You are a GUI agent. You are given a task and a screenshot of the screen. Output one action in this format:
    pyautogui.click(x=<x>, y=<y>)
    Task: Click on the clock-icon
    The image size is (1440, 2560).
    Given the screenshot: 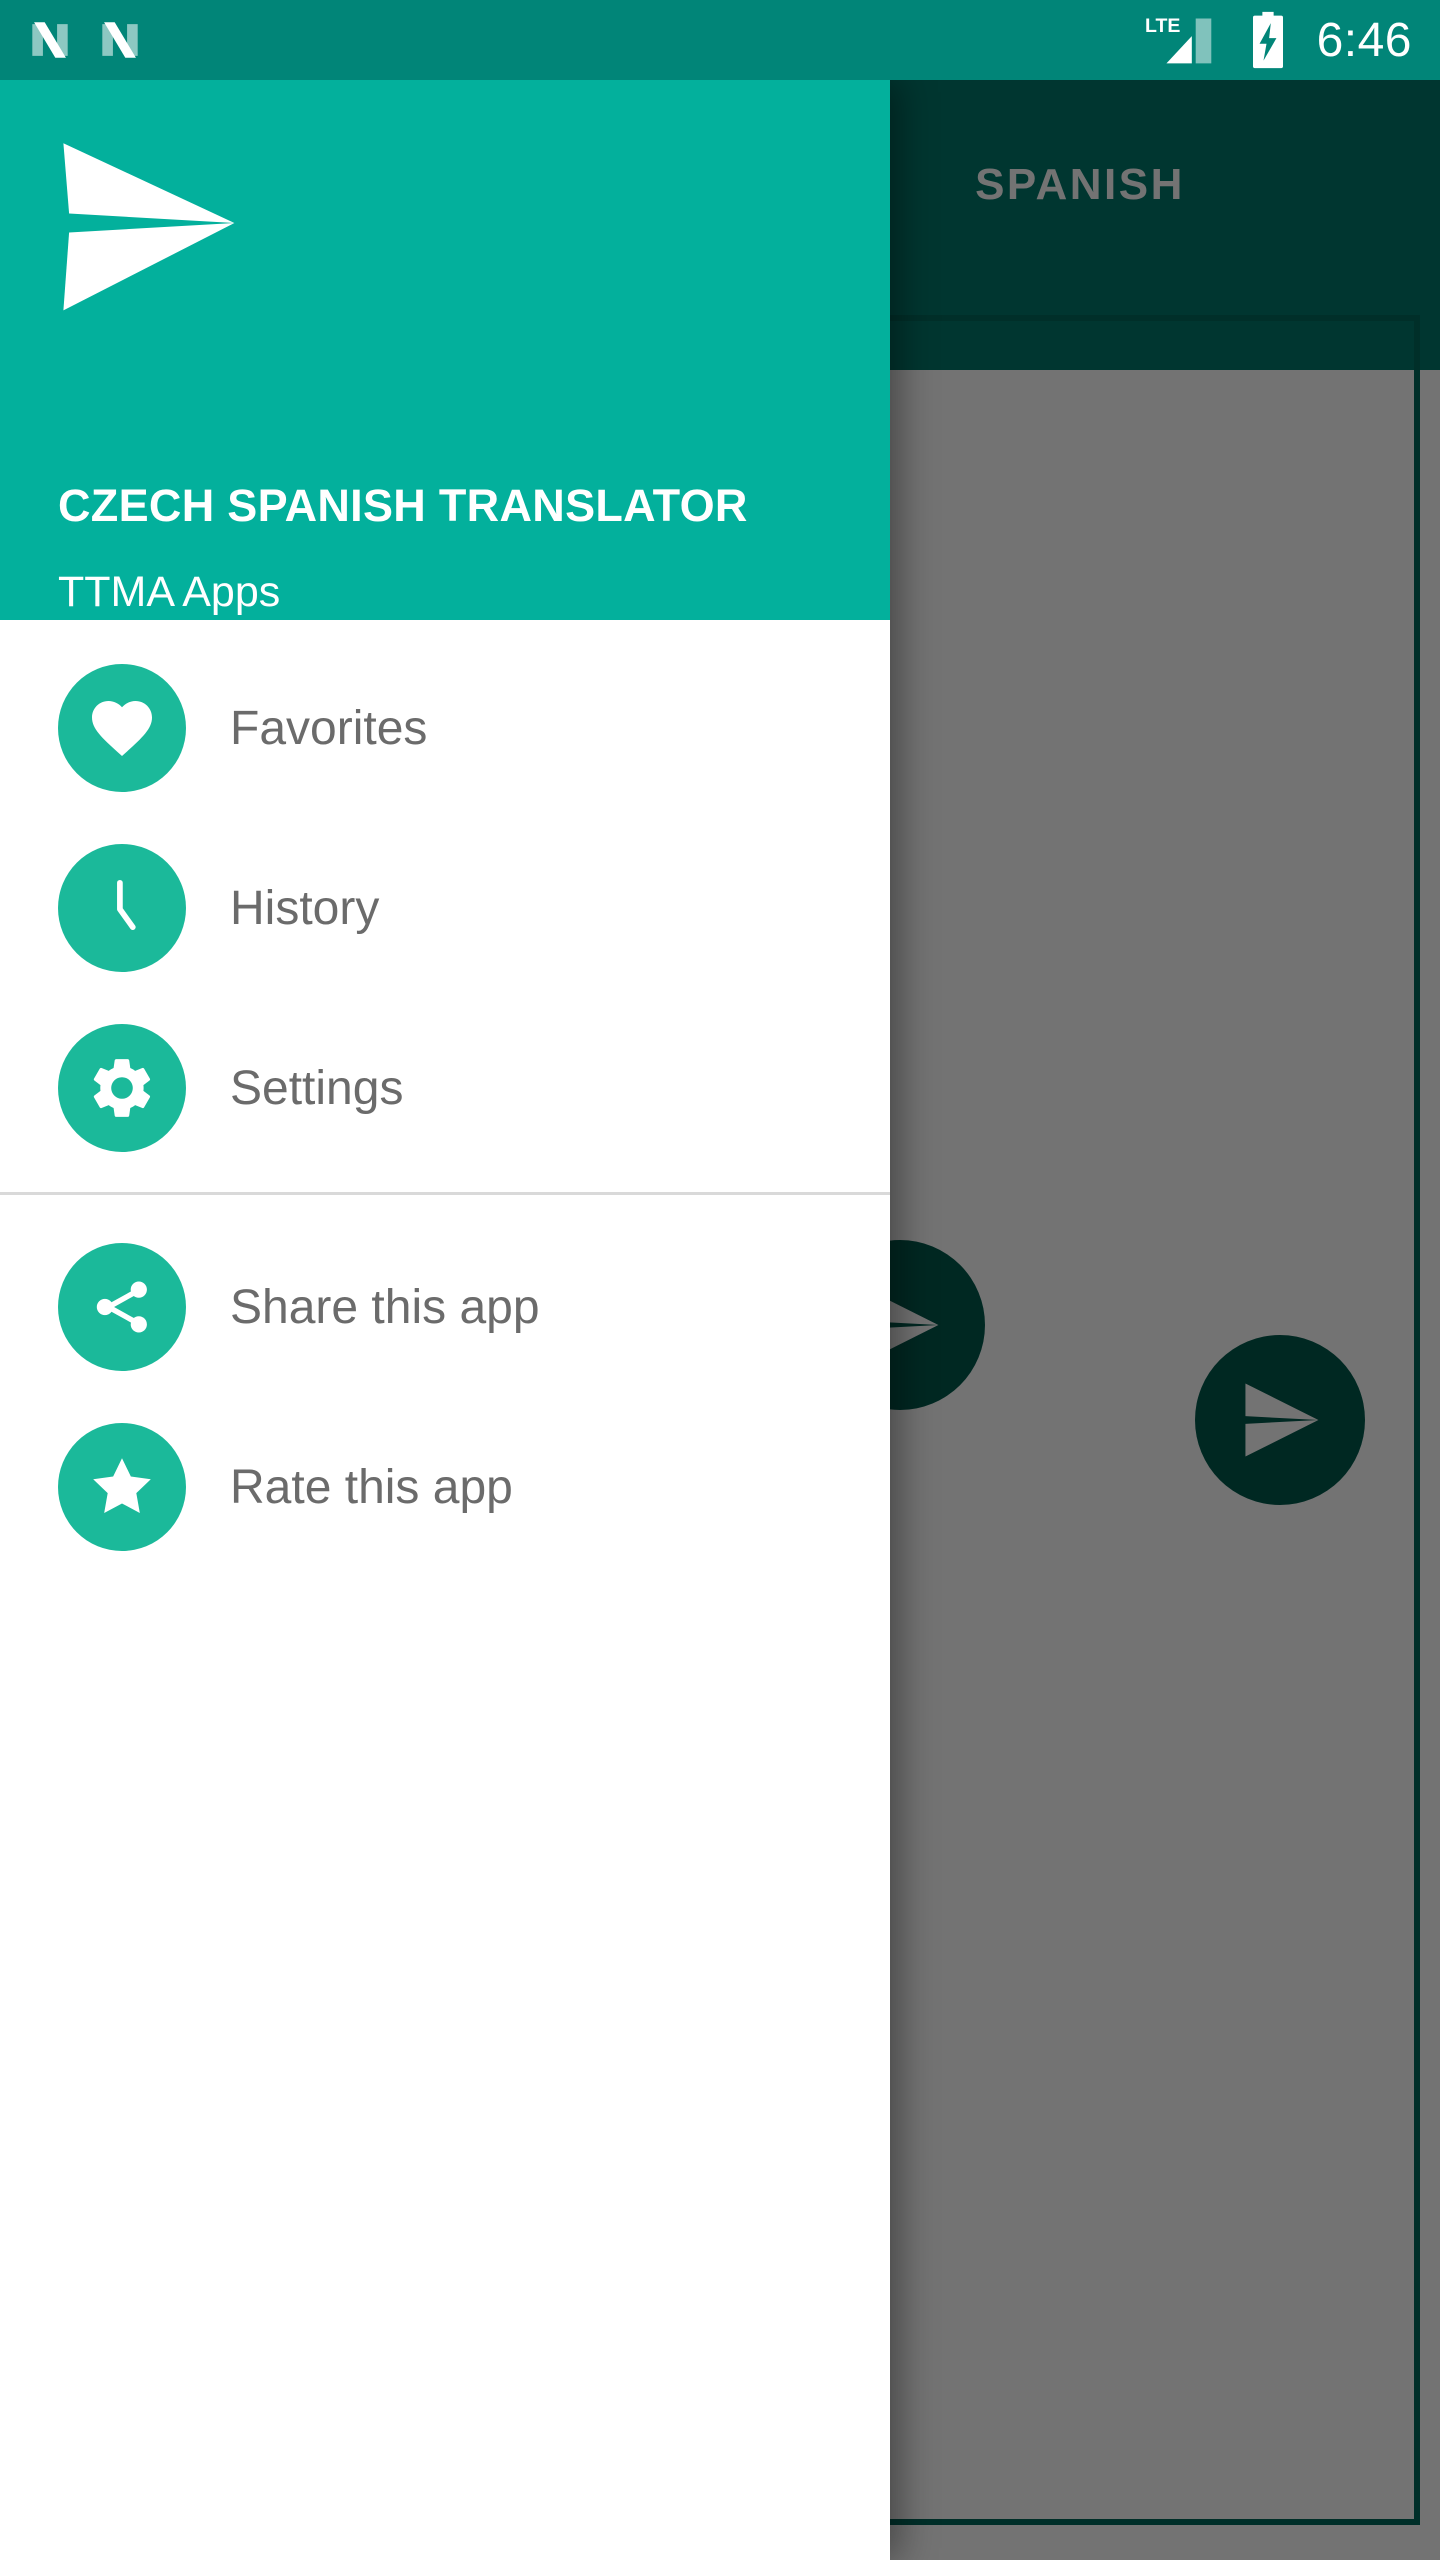 What is the action you would take?
    pyautogui.click(x=122, y=908)
    